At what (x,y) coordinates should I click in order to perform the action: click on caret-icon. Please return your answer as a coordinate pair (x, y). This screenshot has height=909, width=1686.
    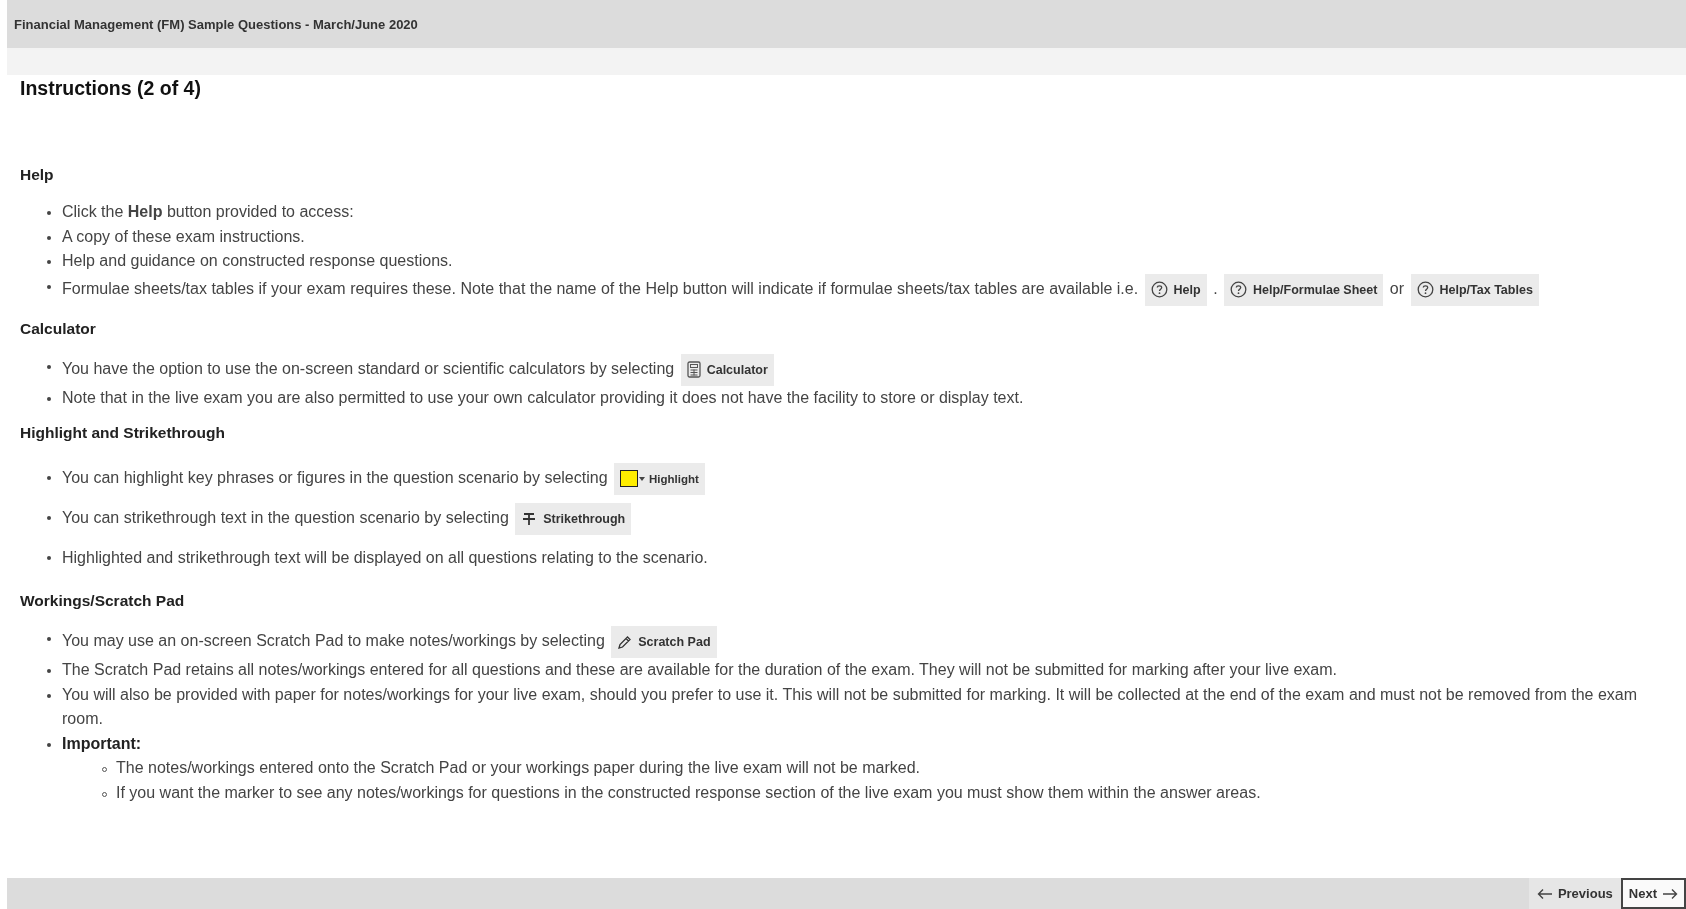
    Looking at the image, I should click on (642, 478).